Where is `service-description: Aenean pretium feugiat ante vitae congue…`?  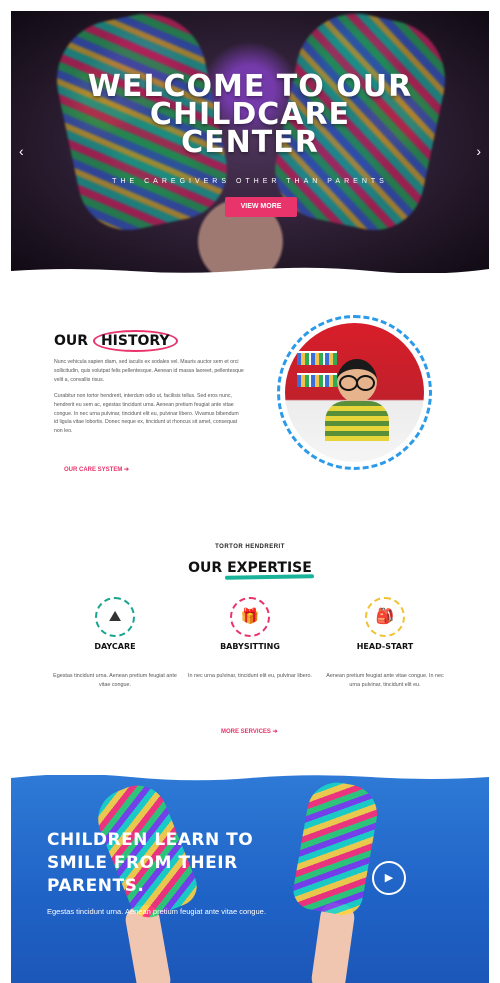
service-description: Aenean pretium feugiat ante vitae congue… is located at coordinates (385, 680).